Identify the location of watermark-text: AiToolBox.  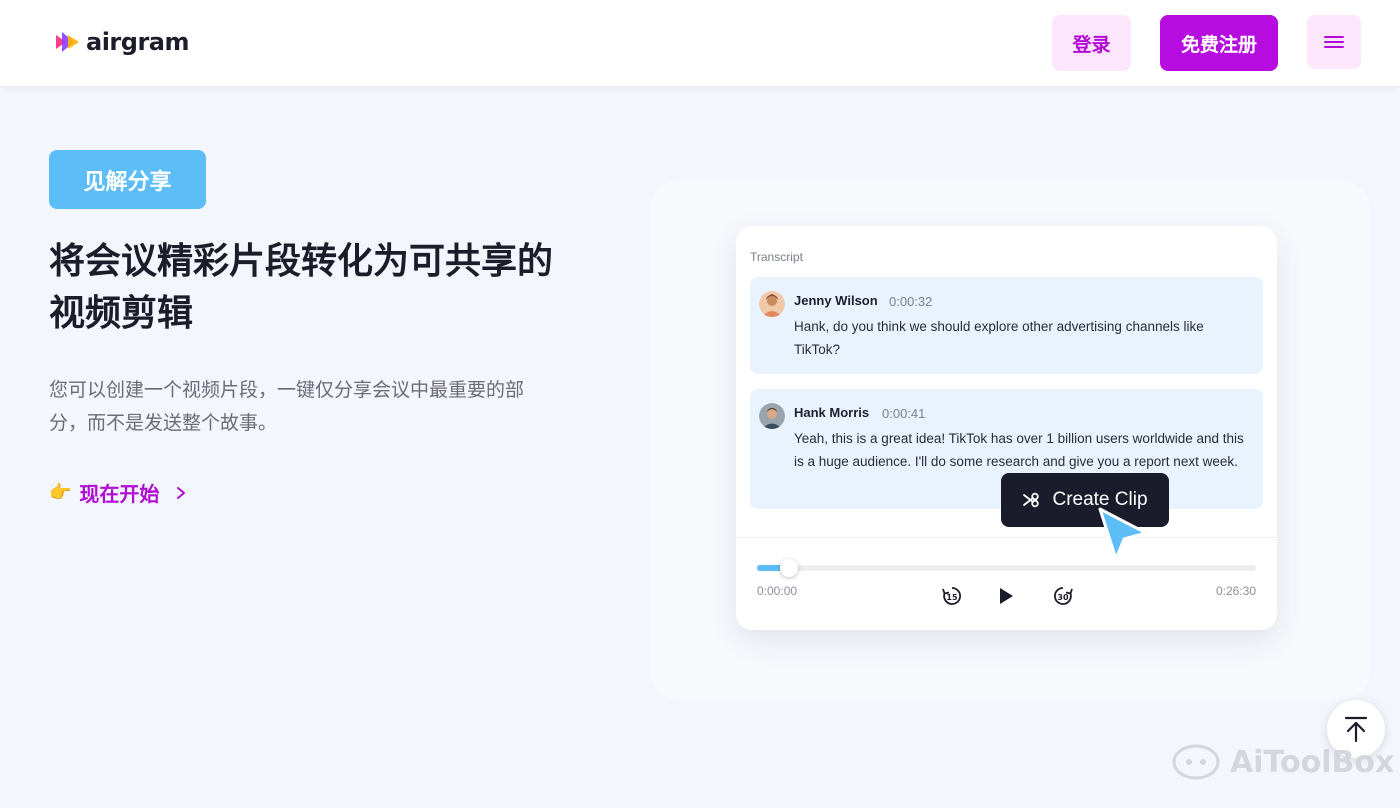
(1312, 762).